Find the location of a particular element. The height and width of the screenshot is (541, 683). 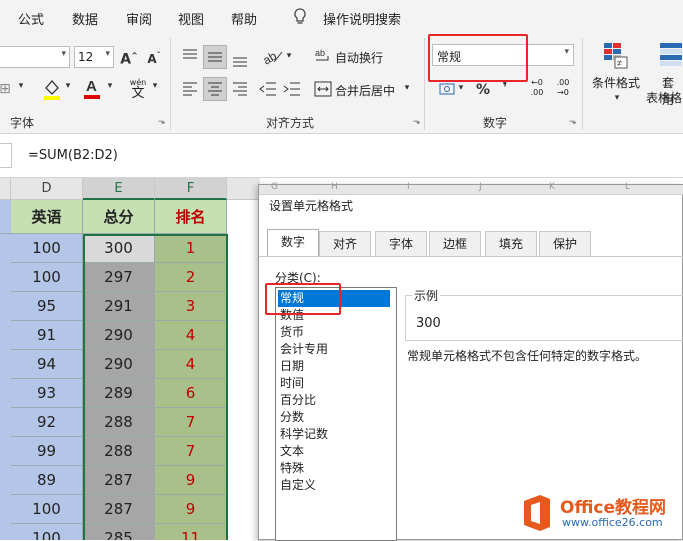

decrease-indent-icon is located at coordinates (268, 90).